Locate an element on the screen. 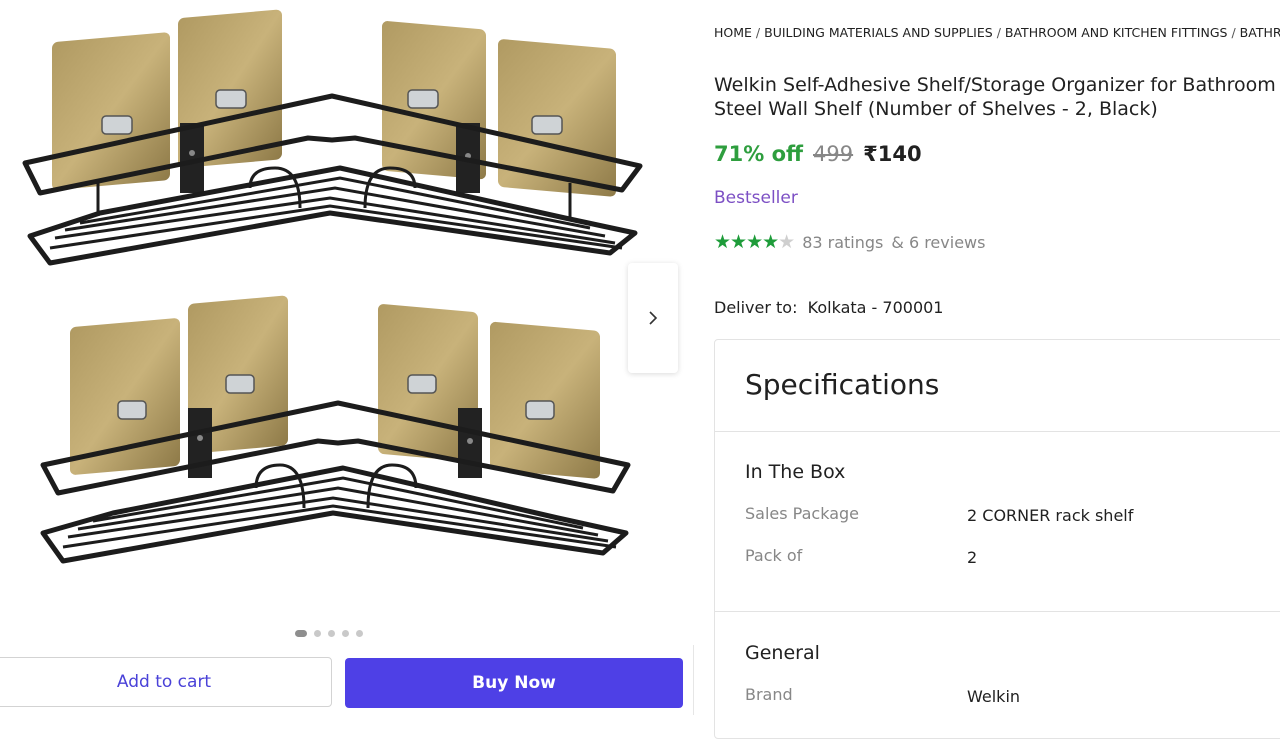 The height and width of the screenshot is (739, 1280). spec-key: Sales Package is located at coordinates (802, 513).